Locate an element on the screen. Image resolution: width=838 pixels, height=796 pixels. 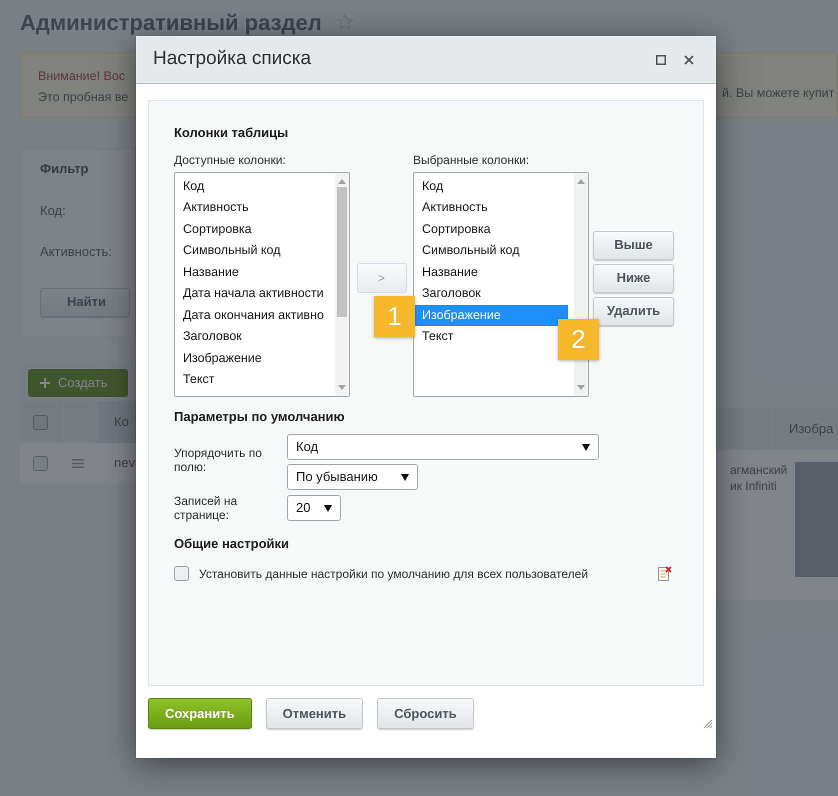
warning-text: й. Вы можете купит is located at coordinates (778, 93).